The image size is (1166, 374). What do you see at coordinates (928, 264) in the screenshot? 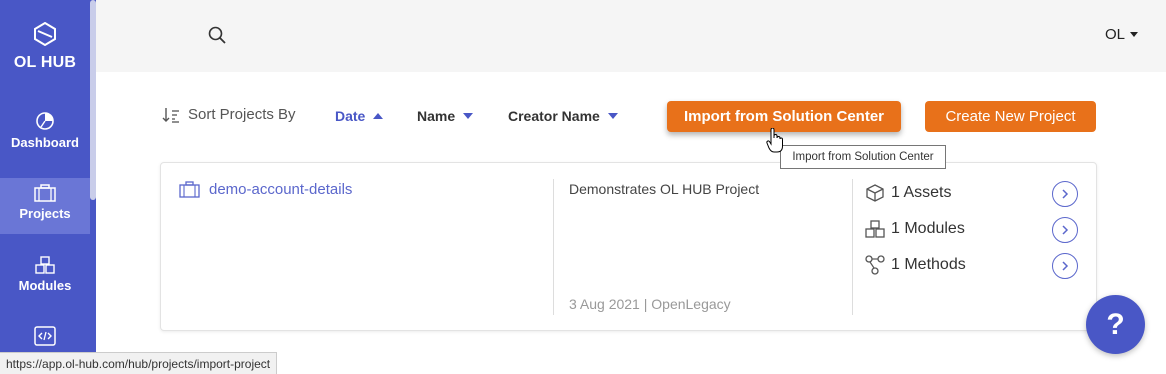
I see `stat-label: 1 Methods` at bounding box center [928, 264].